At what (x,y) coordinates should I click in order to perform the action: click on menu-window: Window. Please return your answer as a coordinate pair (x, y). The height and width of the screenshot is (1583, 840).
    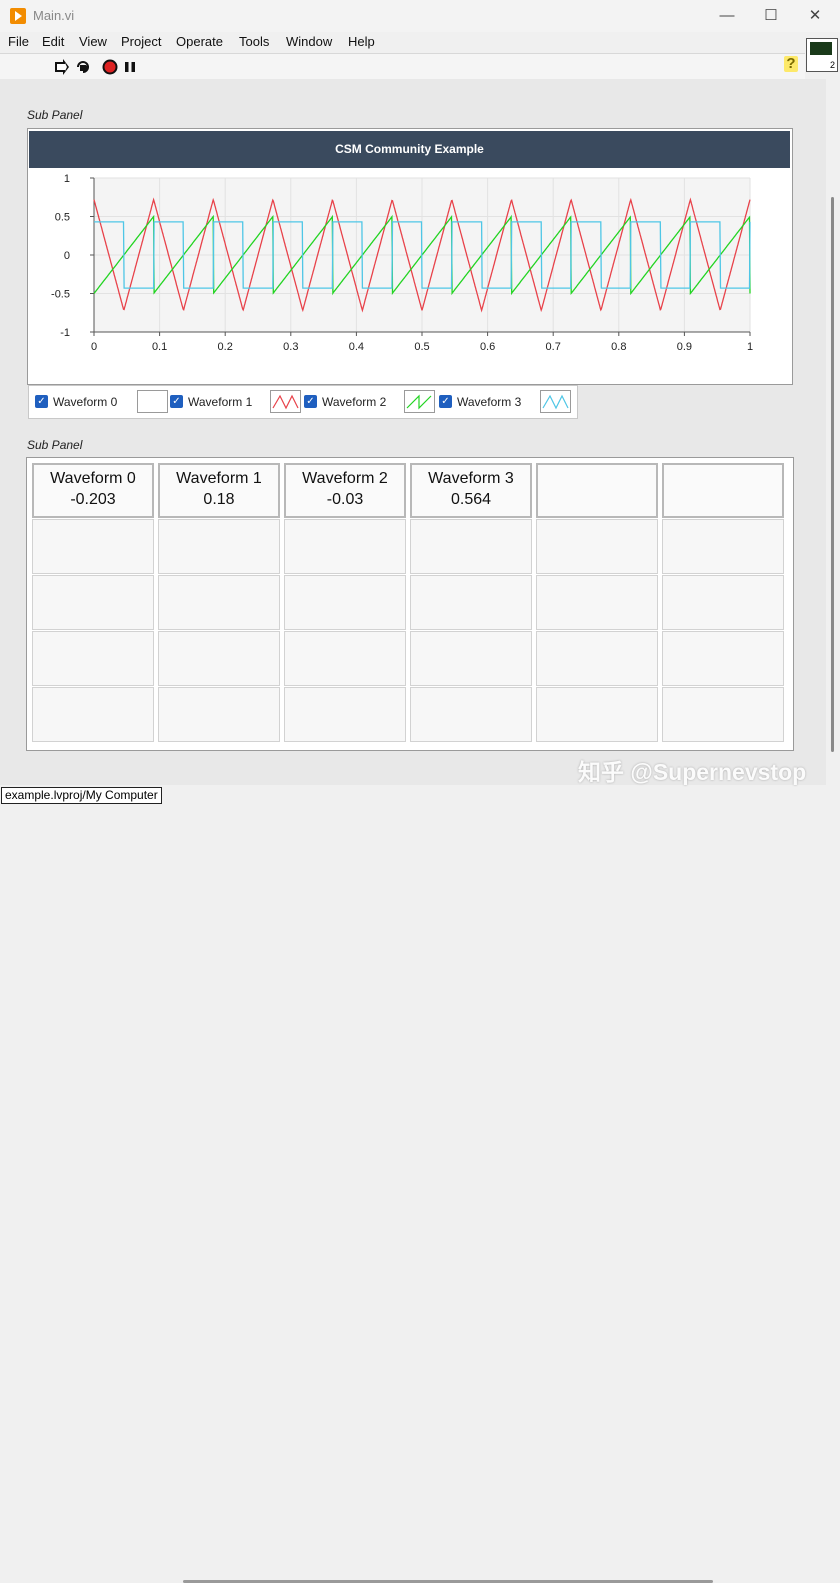
    Looking at the image, I should click on (309, 41).